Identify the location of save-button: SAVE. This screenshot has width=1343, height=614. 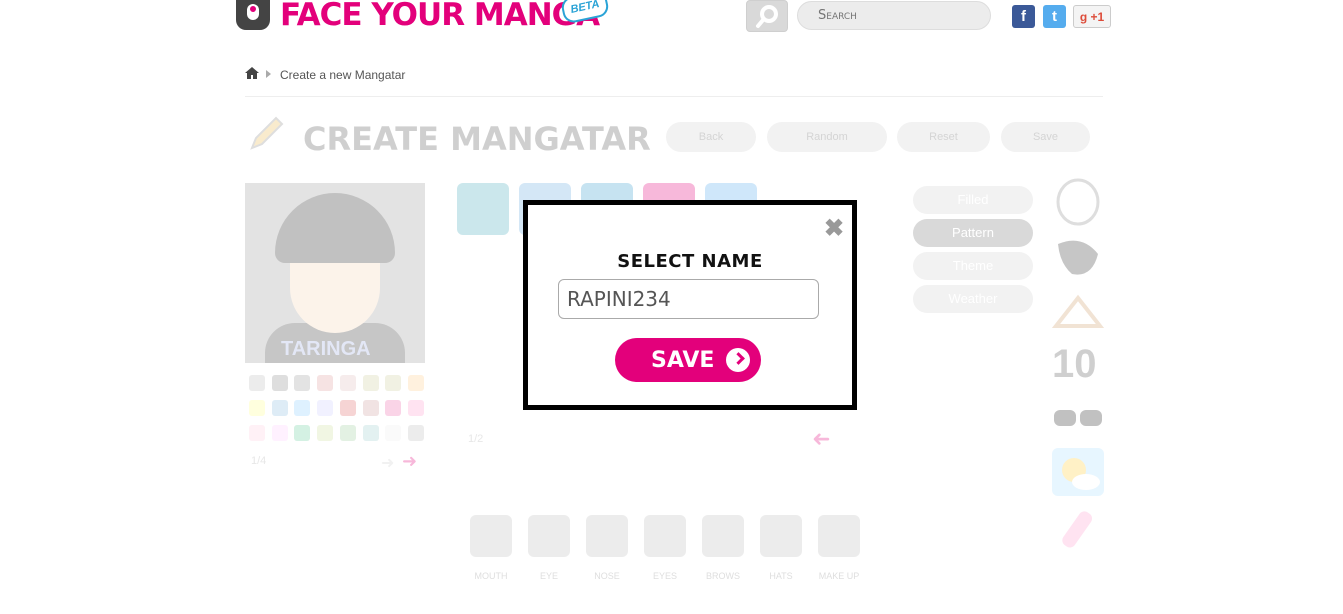
(688, 360).